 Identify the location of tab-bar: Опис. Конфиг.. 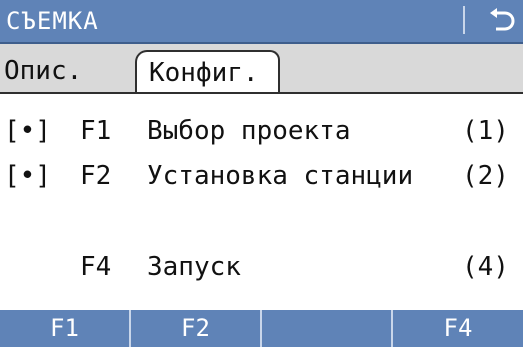
(261, 69).